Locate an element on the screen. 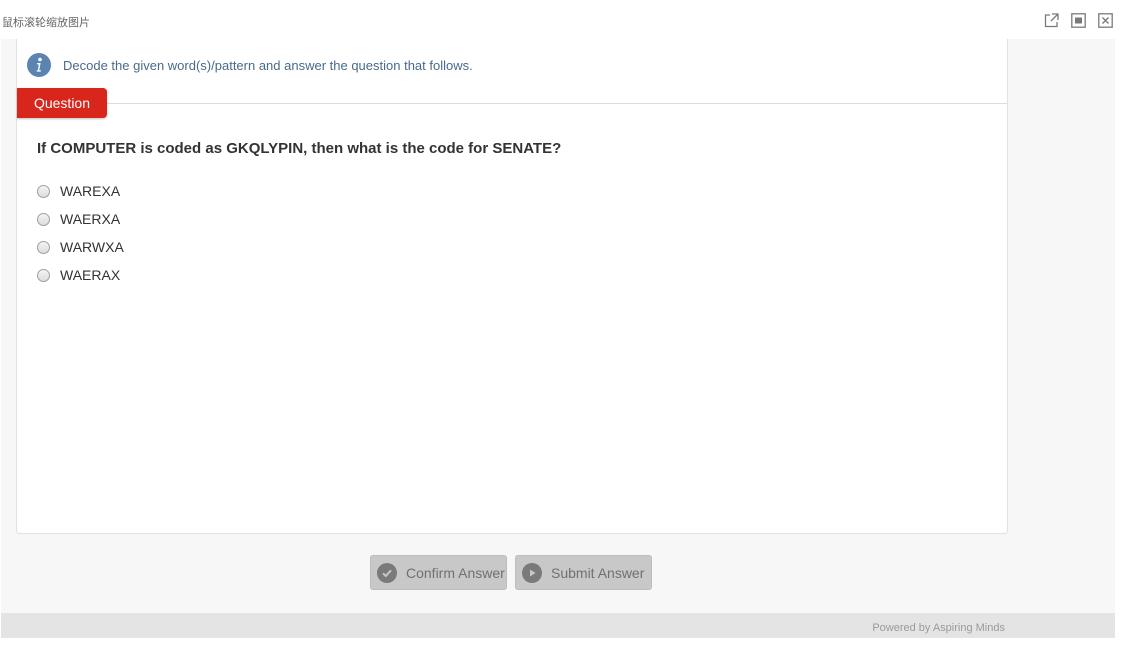  option-label: WAERAX is located at coordinates (90, 275).